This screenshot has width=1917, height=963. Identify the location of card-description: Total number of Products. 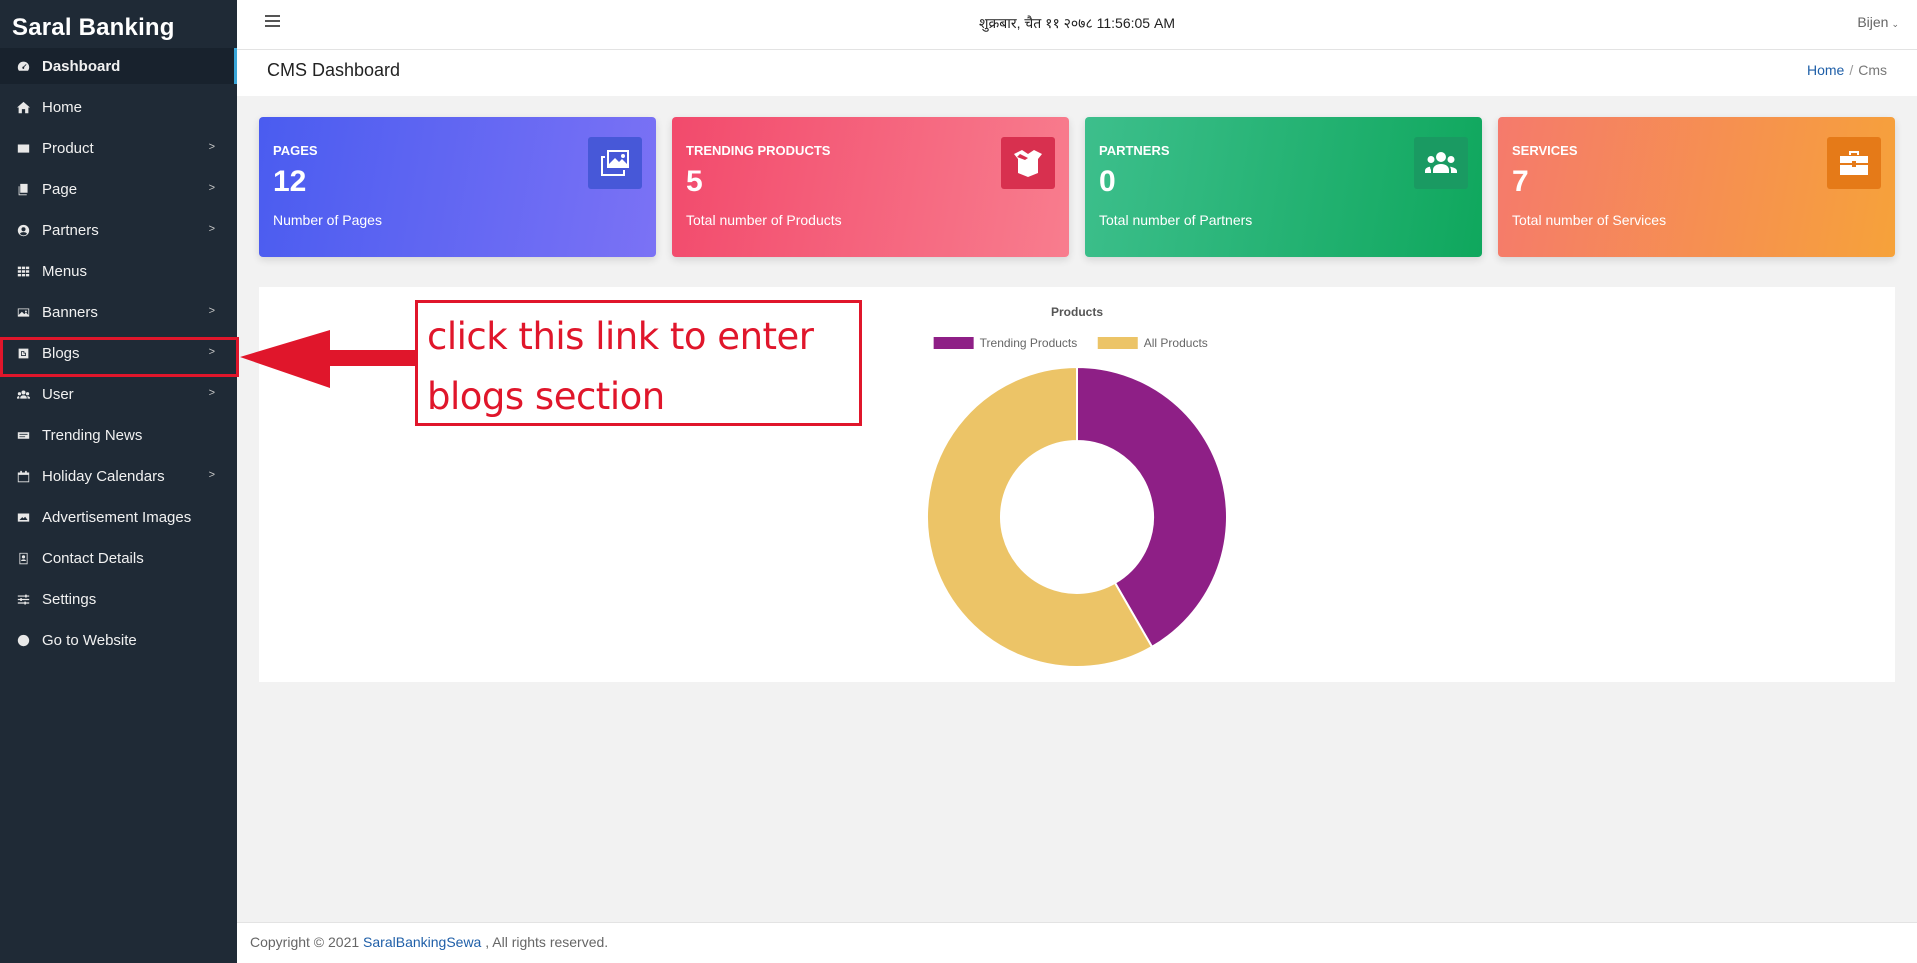
(764, 220).